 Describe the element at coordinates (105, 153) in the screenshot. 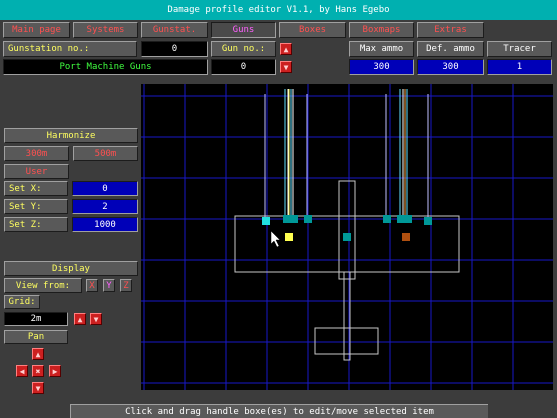

I see `harmonize-500m-button: 500m` at that location.